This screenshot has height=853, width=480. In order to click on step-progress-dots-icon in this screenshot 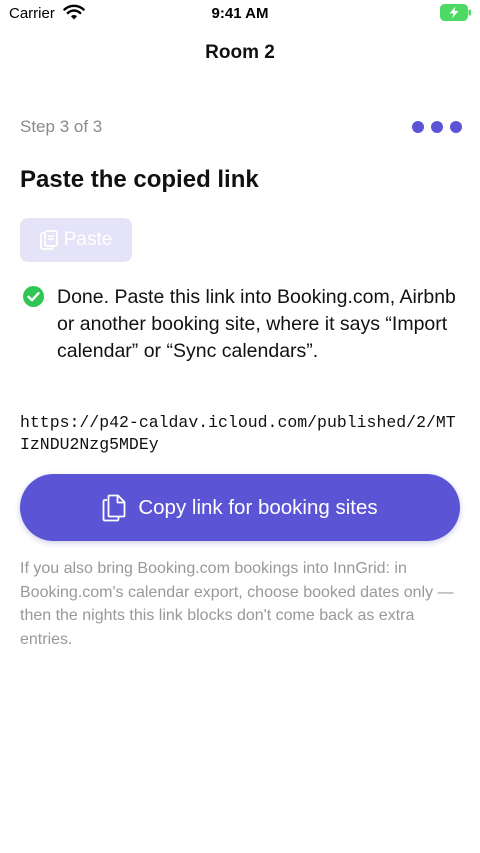, I will do `click(436, 127)`.